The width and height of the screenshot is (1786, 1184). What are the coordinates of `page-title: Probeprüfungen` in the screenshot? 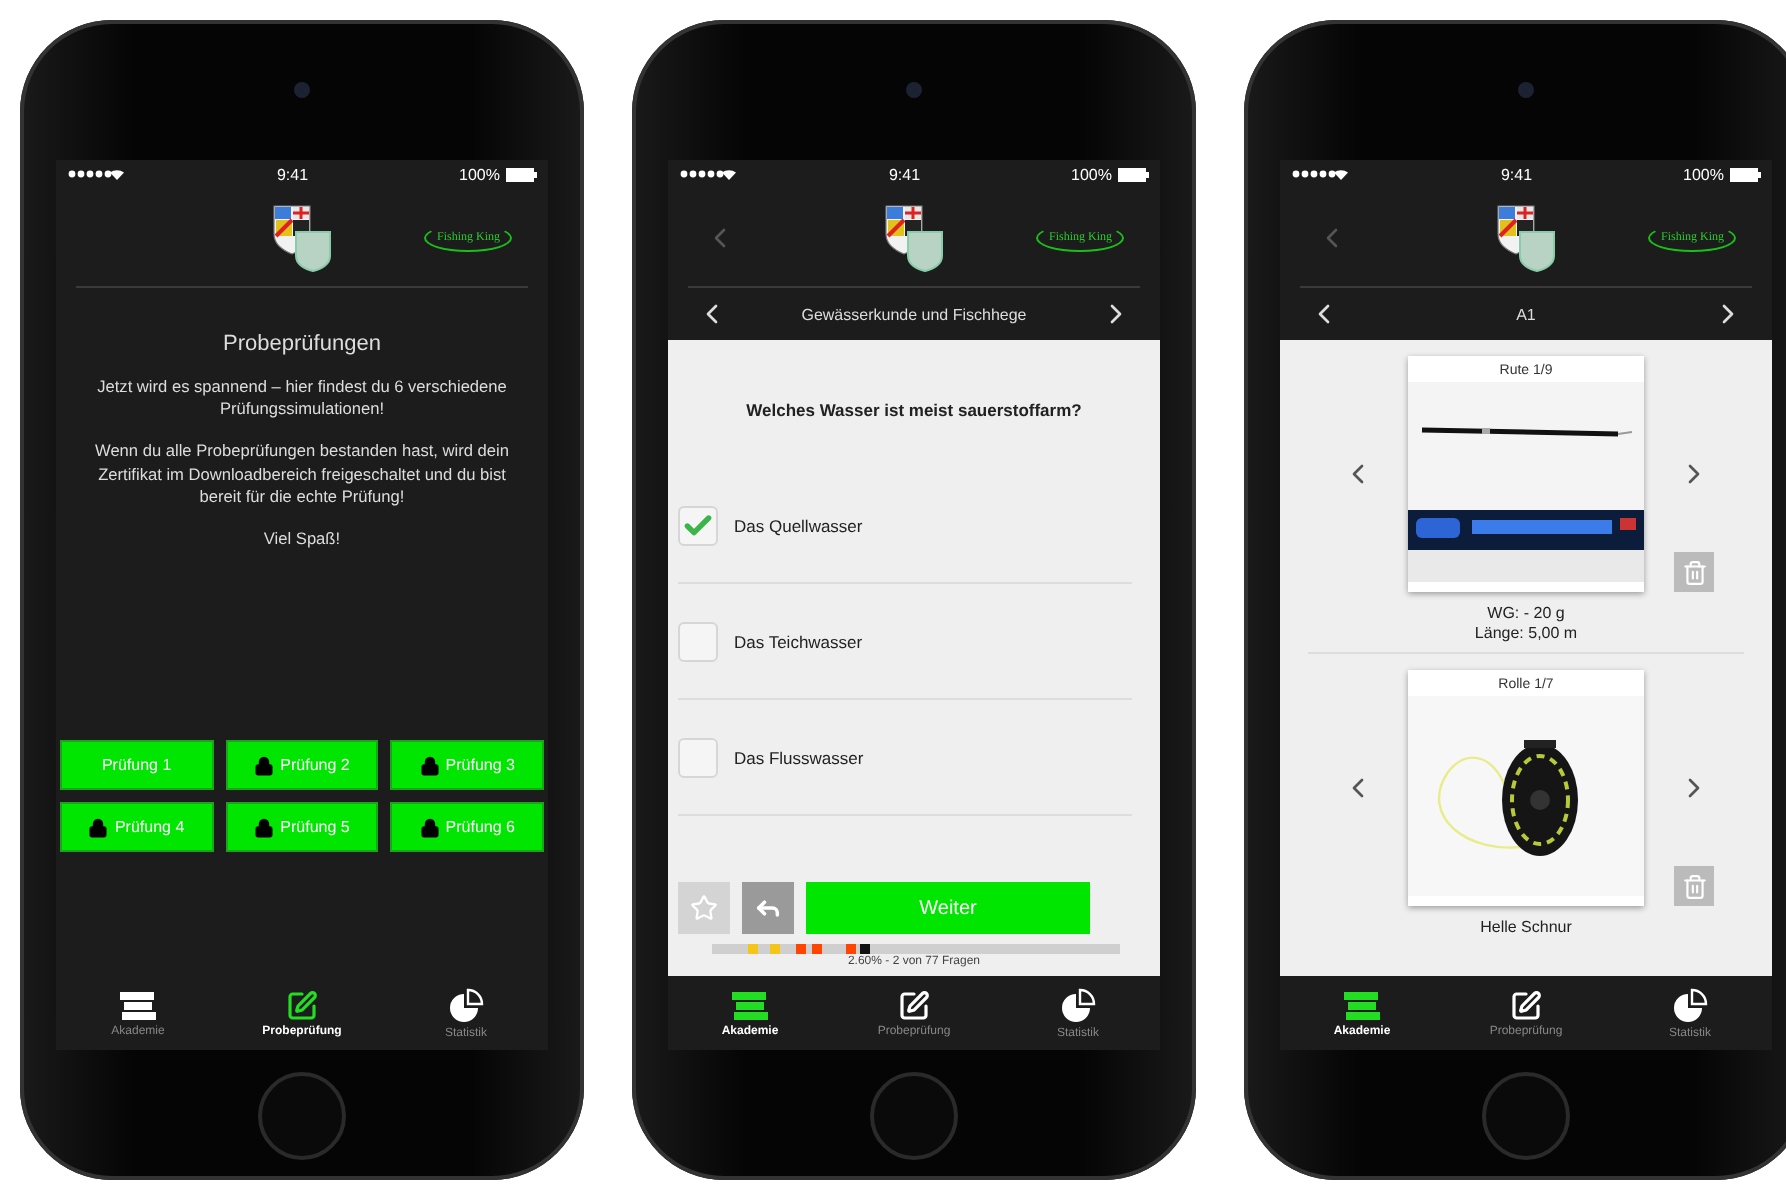 It's located at (302, 344).